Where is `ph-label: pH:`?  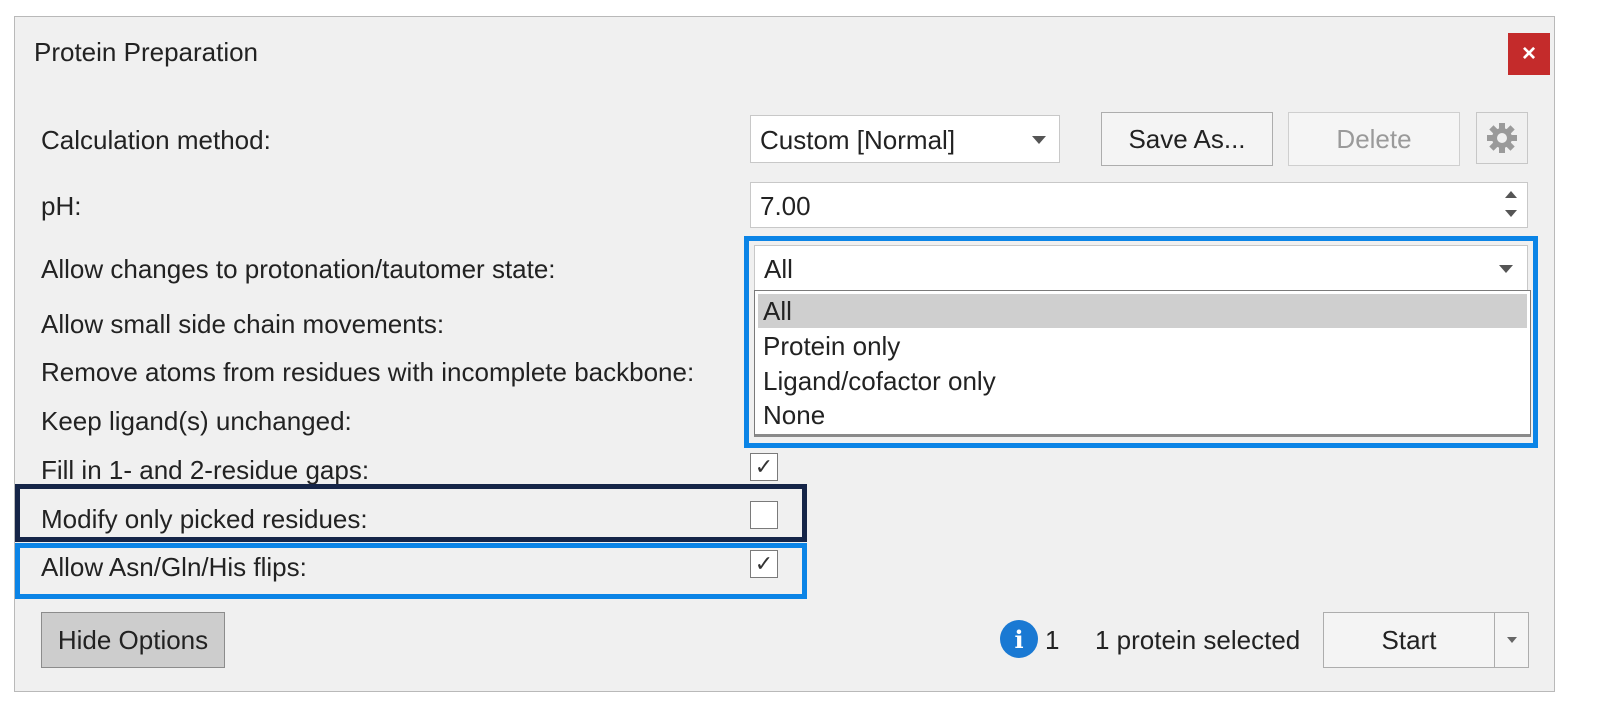 ph-label: pH: is located at coordinates (61, 206).